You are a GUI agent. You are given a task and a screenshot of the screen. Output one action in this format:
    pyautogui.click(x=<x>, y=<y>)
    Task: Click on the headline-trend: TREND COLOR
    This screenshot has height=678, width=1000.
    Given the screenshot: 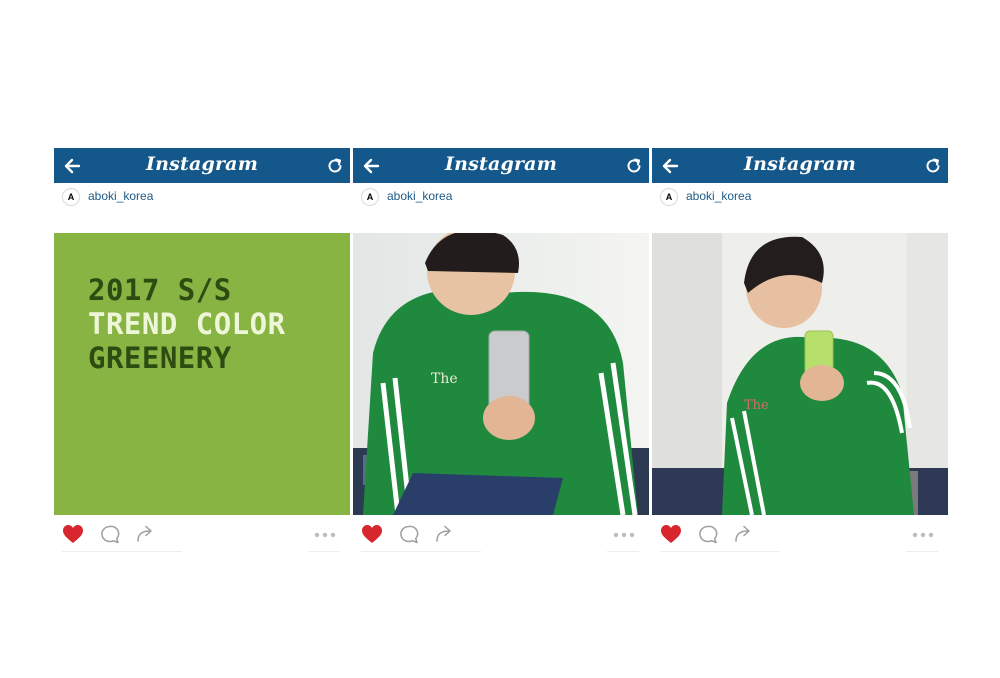 What is the action you would take?
    pyautogui.click(x=187, y=324)
    